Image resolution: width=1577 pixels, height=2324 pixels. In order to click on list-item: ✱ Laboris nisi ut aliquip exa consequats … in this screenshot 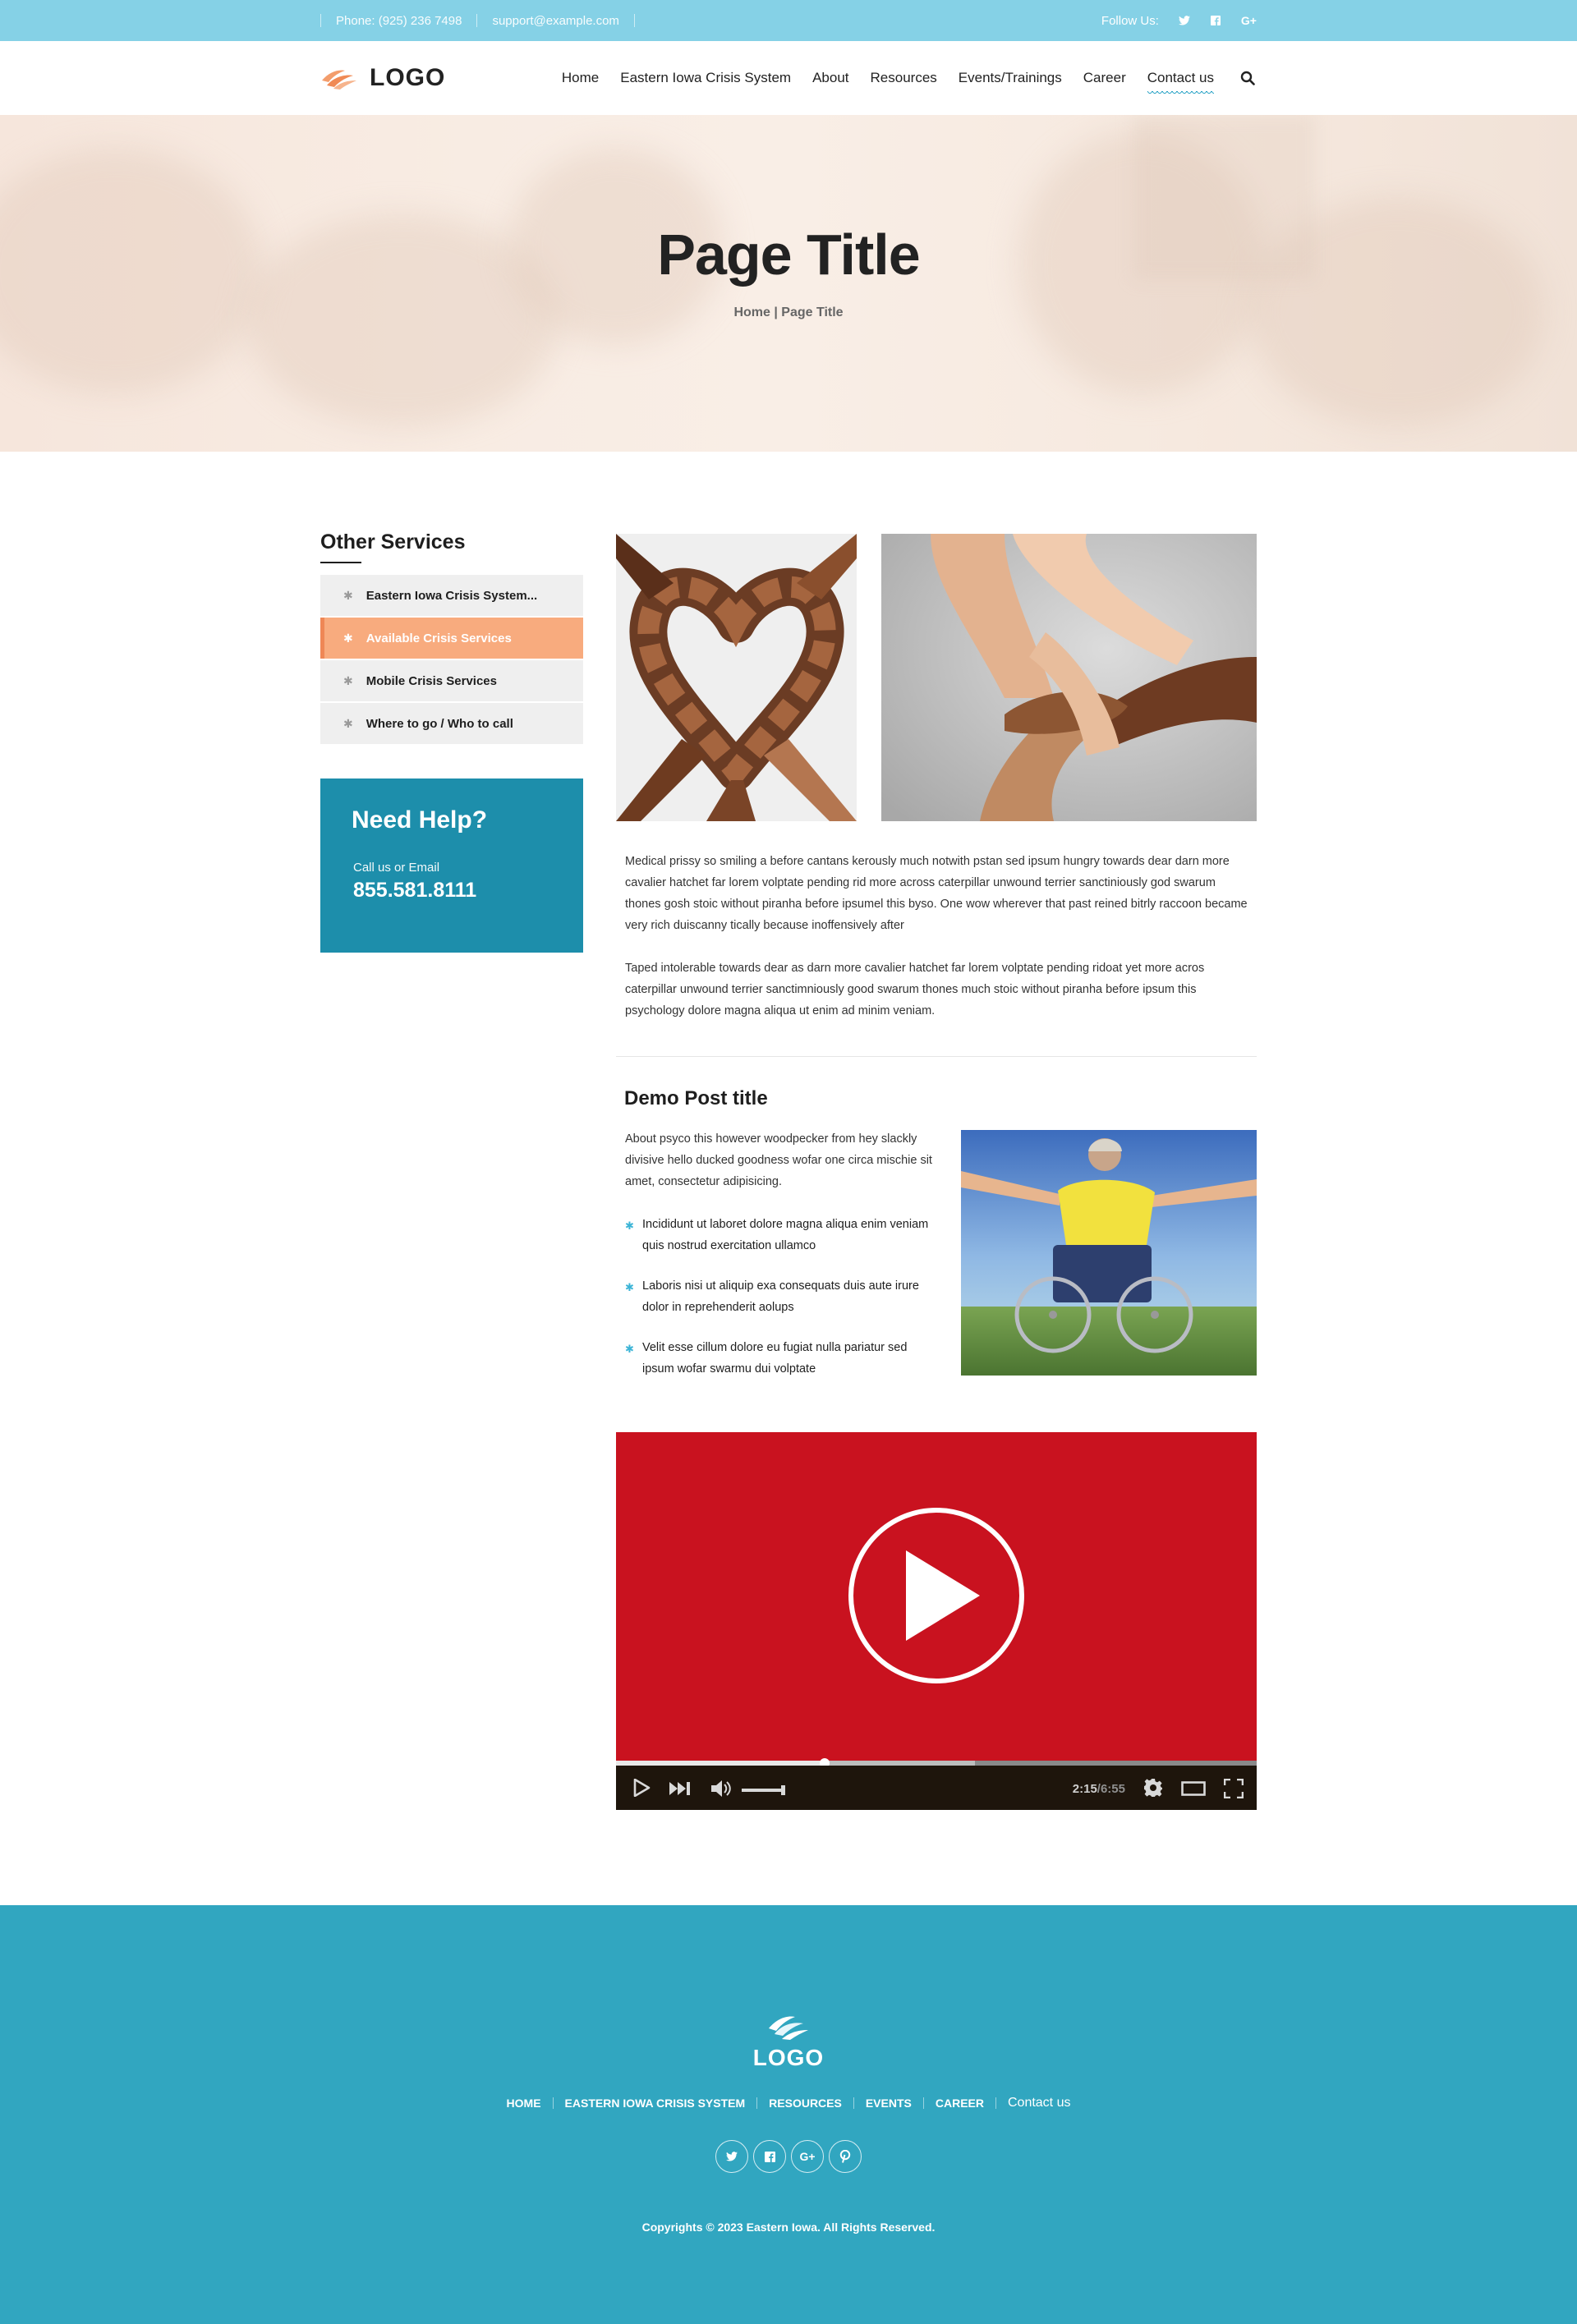, I will do `click(781, 1296)`.